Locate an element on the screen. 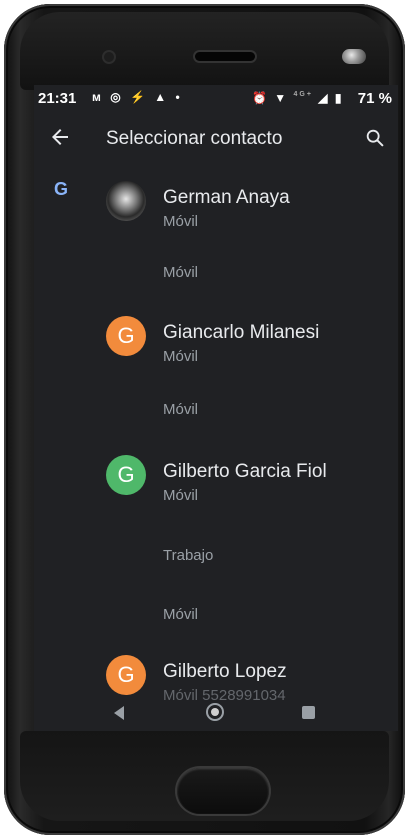  app-bar: Seleccionar contacto is located at coordinates (216, 139).